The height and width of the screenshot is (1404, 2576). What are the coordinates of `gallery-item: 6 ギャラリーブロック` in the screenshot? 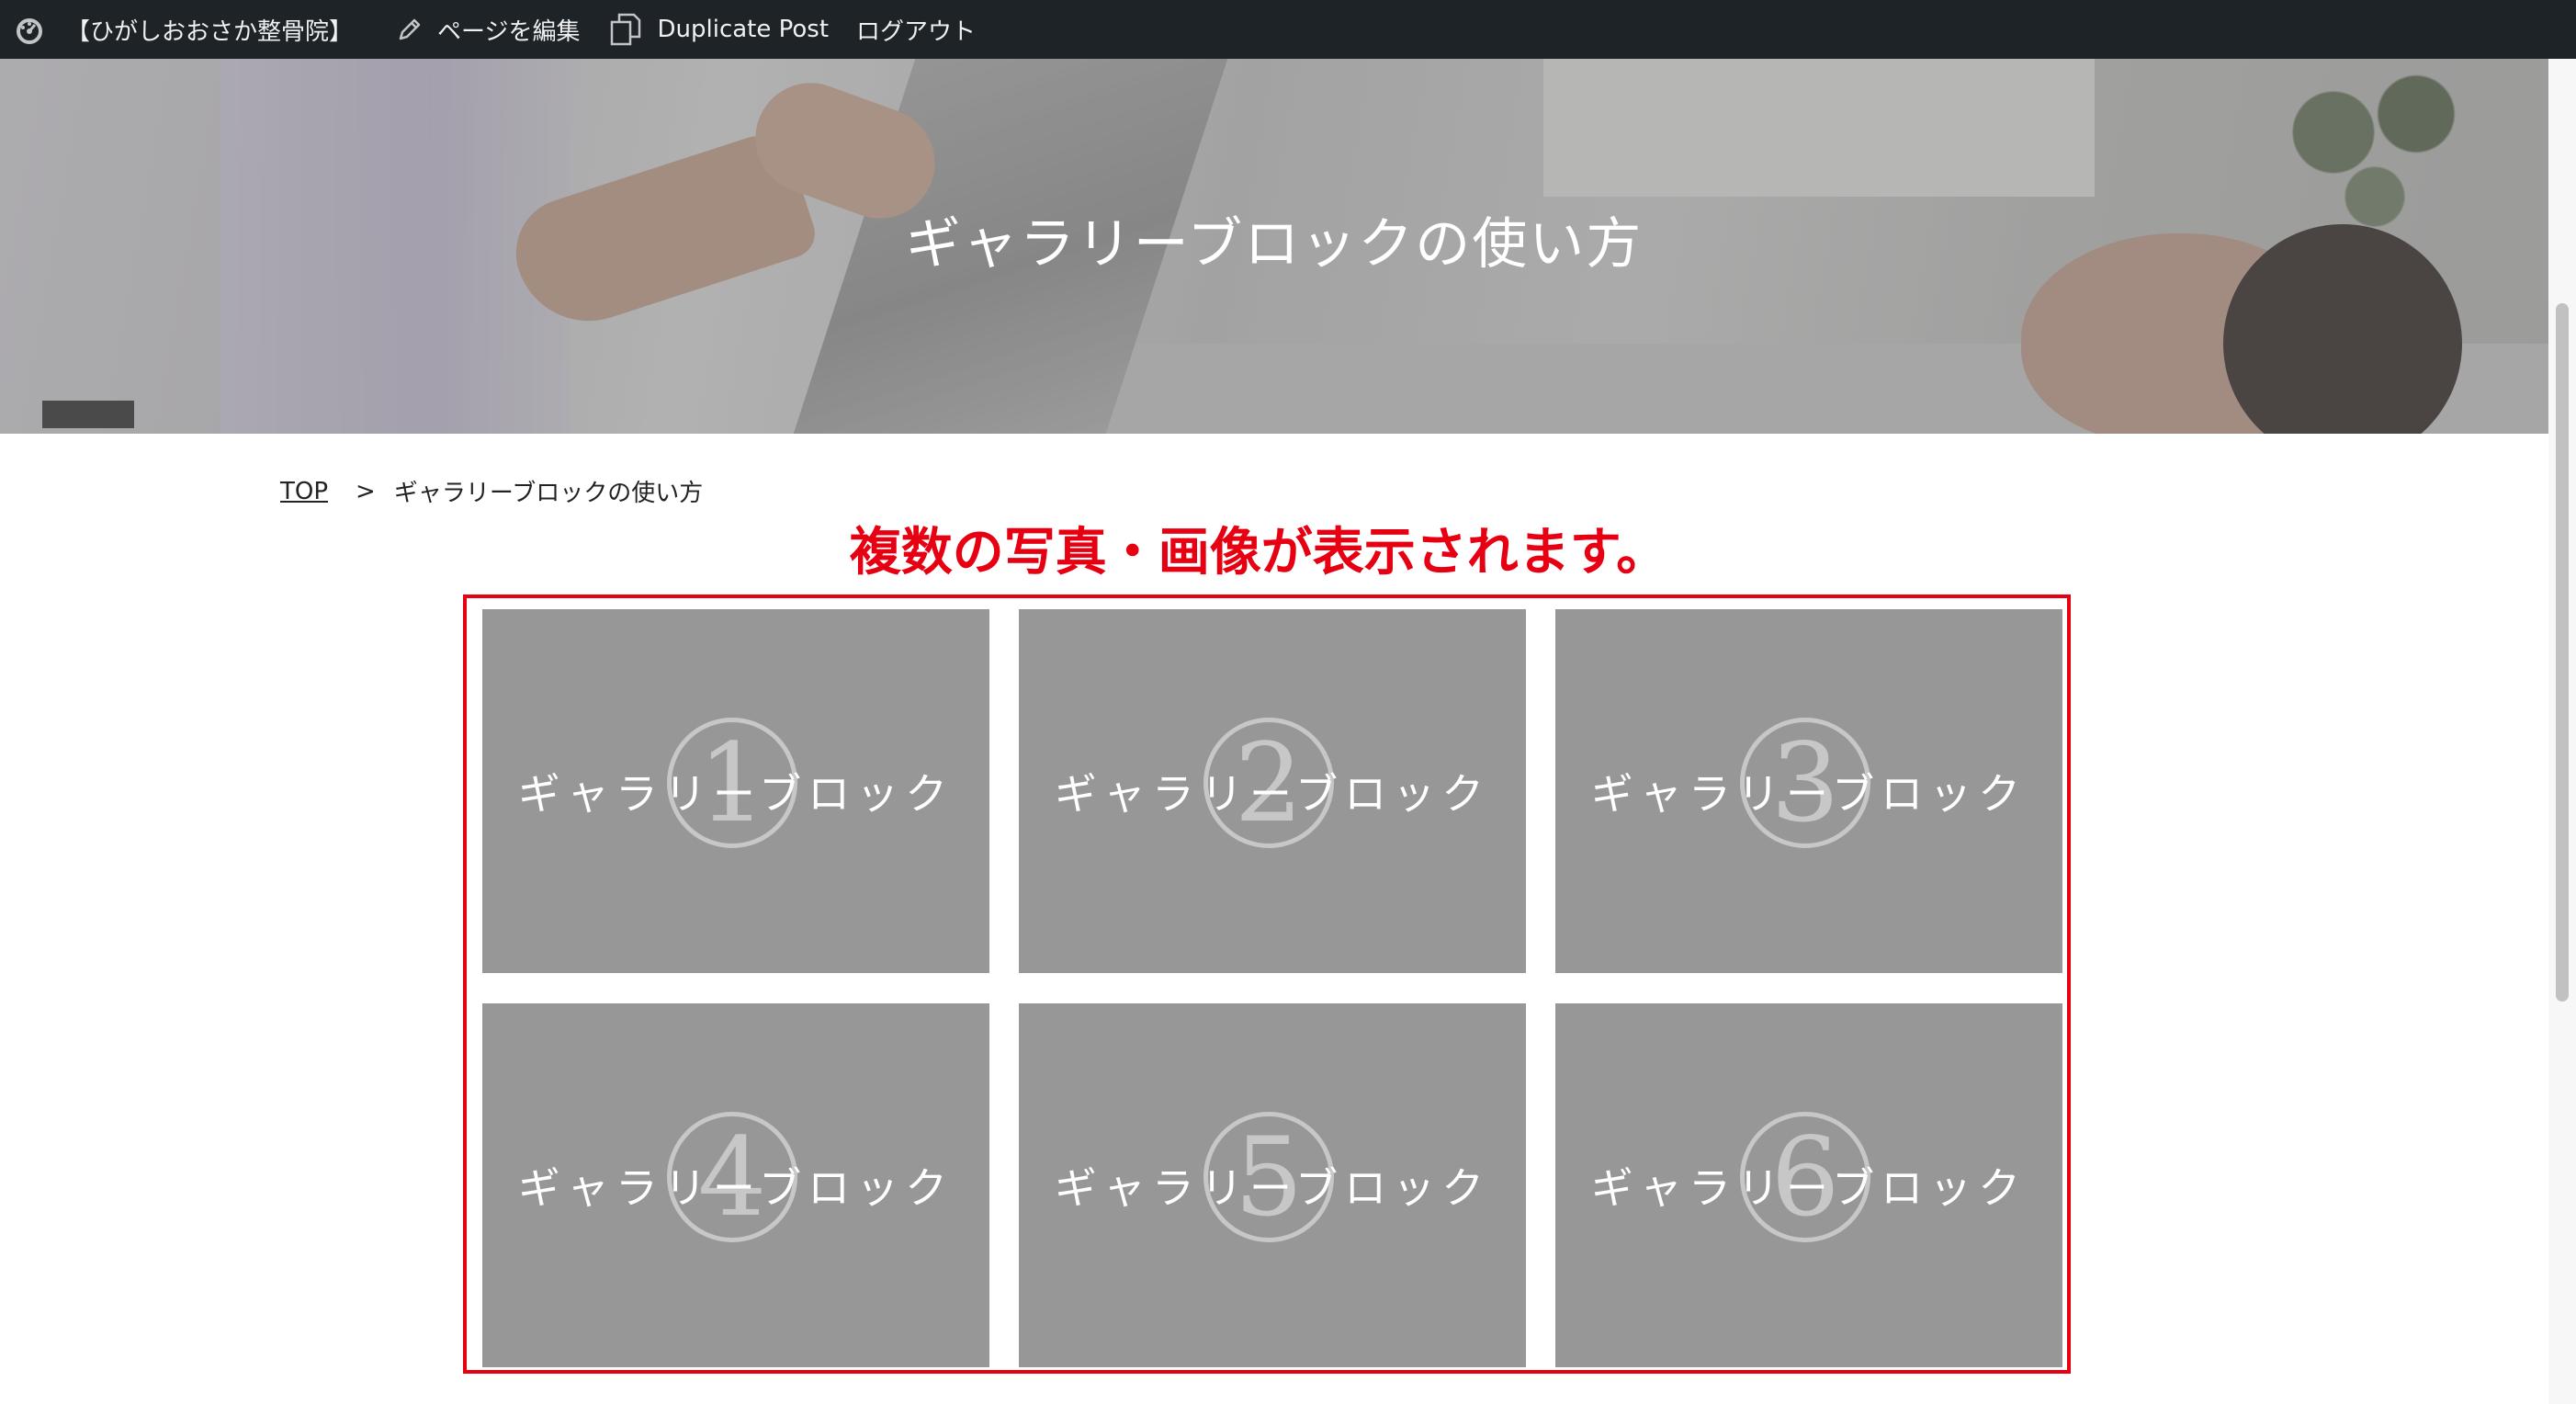 It's located at (1808, 1185).